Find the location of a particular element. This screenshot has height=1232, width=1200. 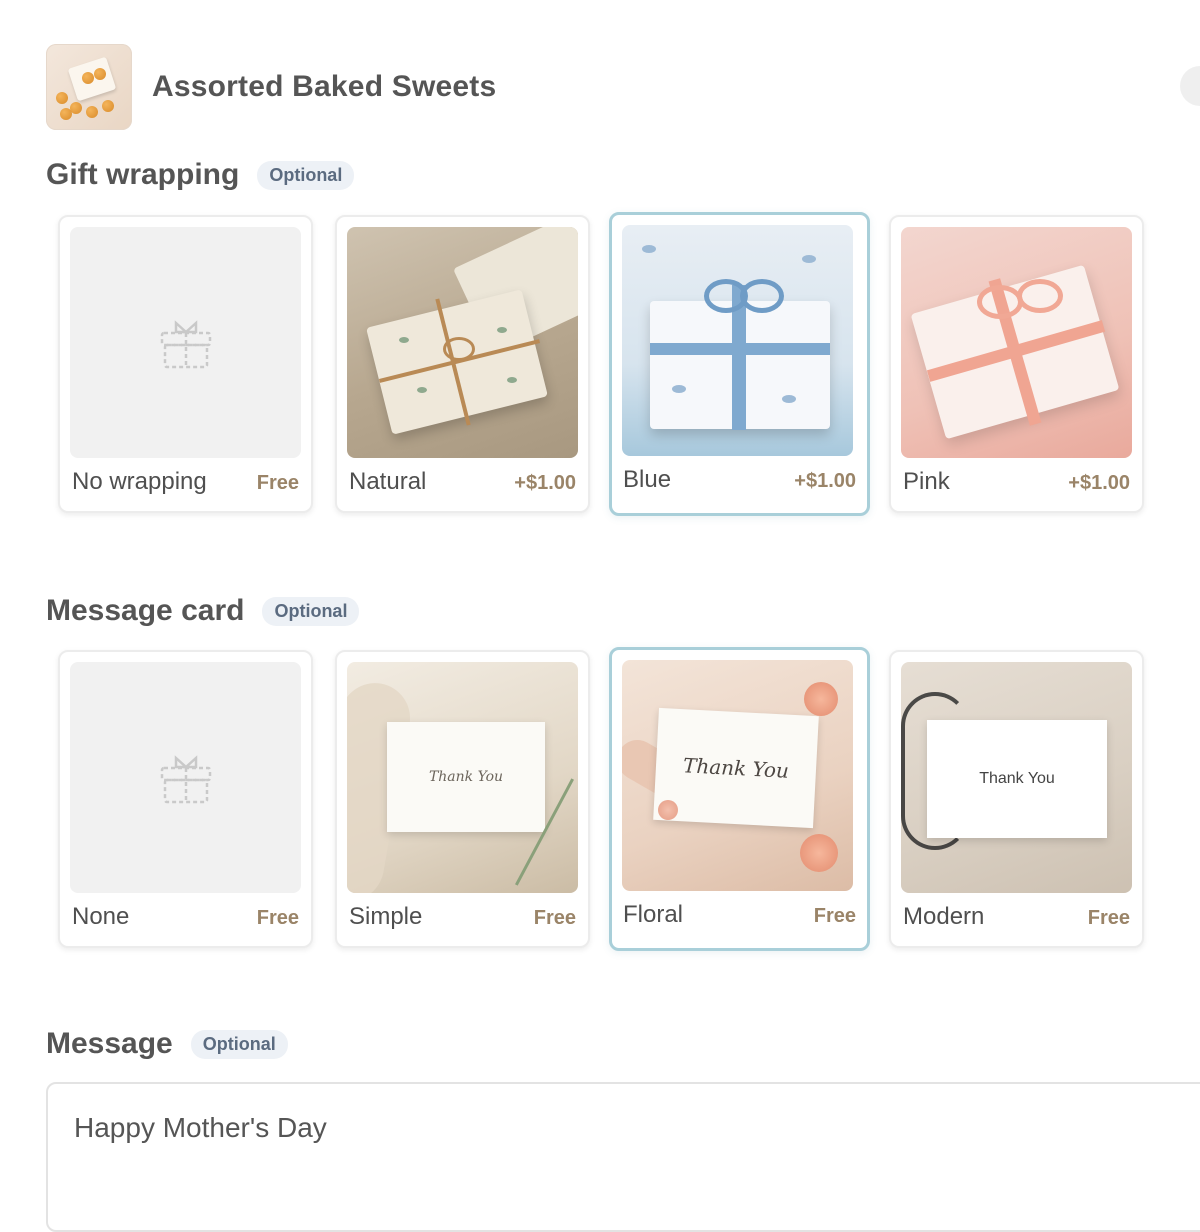

wrap-option-natural: Natural +$1.00 is located at coordinates (462, 364).